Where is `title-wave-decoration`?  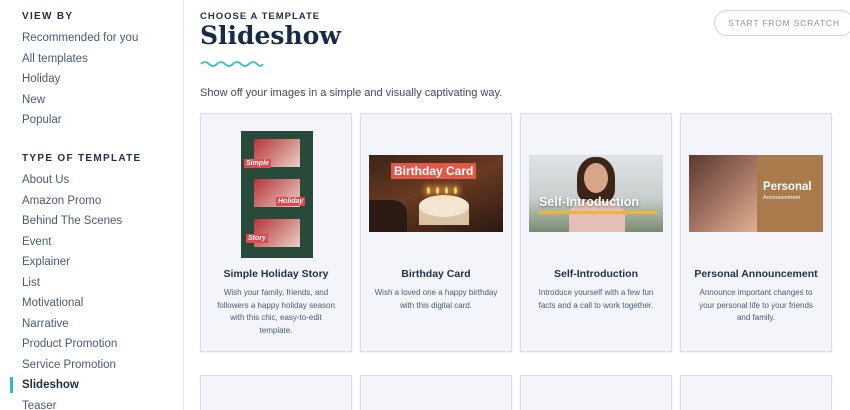 title-wave-decoration is located at coordinates (232, 64).